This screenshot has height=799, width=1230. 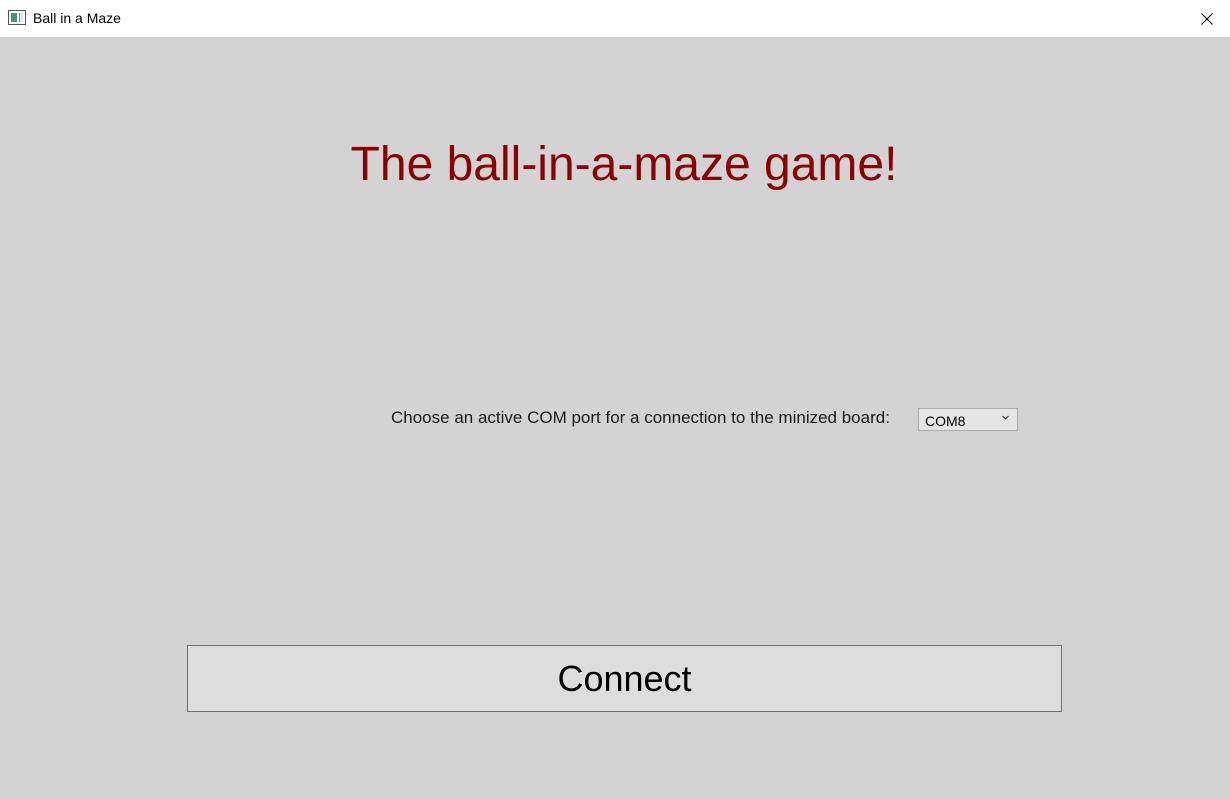 What do you see at coordinates (615, 18) in the screenshot?
I see `title-bar: Ball in a Maze` at bounding box center [615, 18].